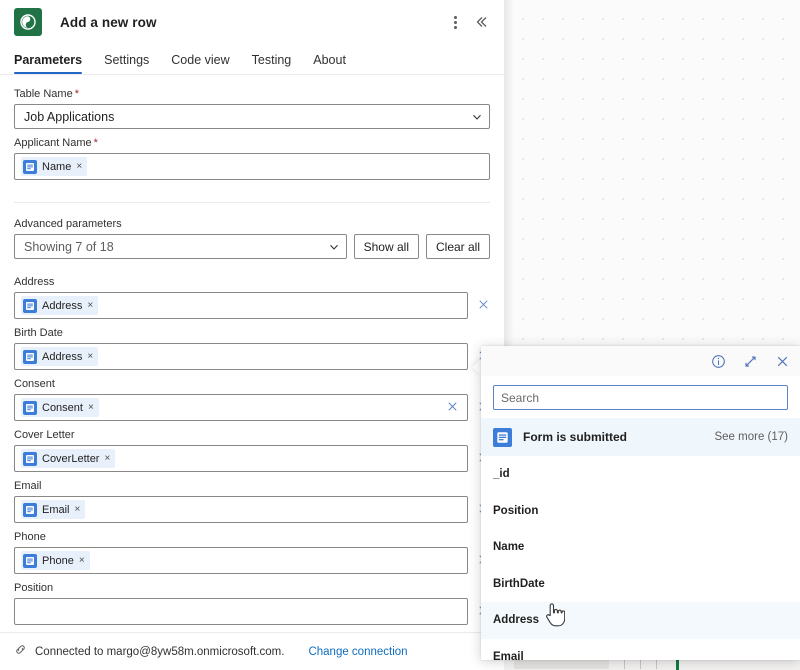 The height and width of the screenshot is (670, 800). What do you see at coordinates (252, 166) in the screenshot?
I see `applicant-name-input: Name ×` at bounding box center [252, 166].